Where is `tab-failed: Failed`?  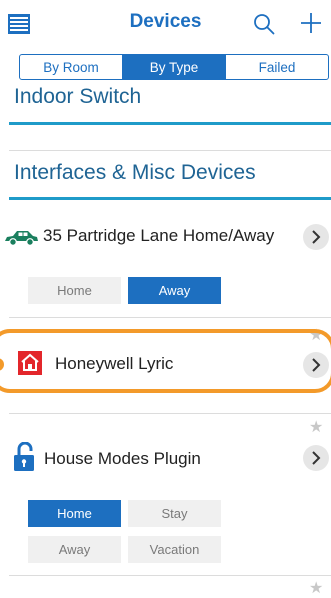
tab-failed: Failed is located at coordinates (277, 67).